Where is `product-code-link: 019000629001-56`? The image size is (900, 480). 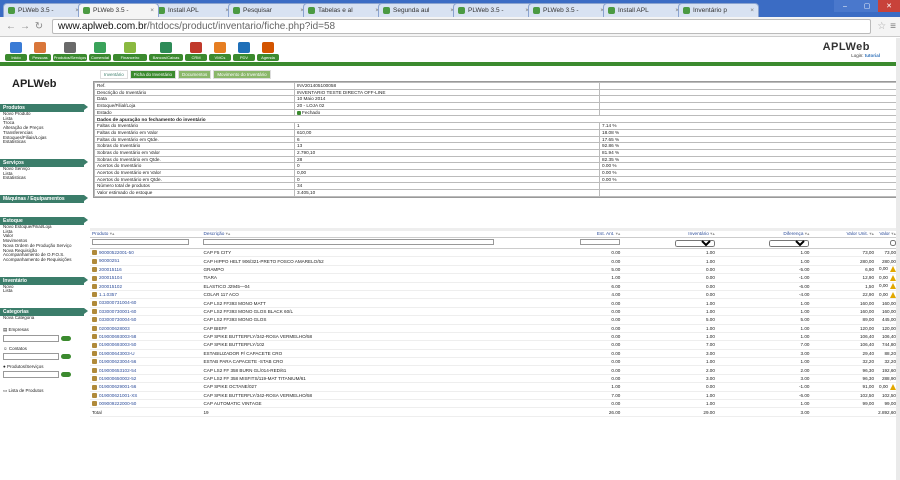 product-code-link: 019000629001-56 is located at coordinates (117, 386).